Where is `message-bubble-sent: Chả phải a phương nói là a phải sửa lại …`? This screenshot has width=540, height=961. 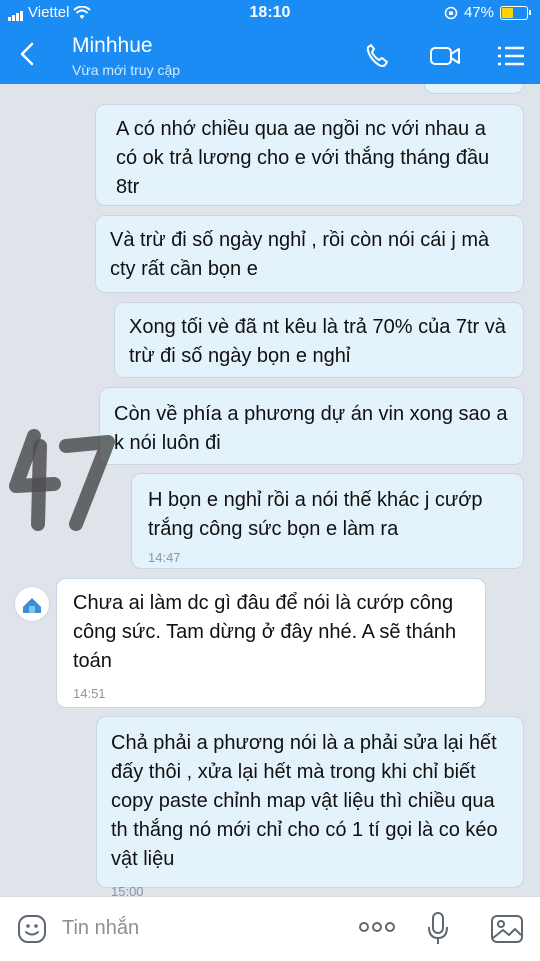 message-bubble-sent: Chả phải a phương nói là a phải sửa lại … is located at coordinates (310, 806).